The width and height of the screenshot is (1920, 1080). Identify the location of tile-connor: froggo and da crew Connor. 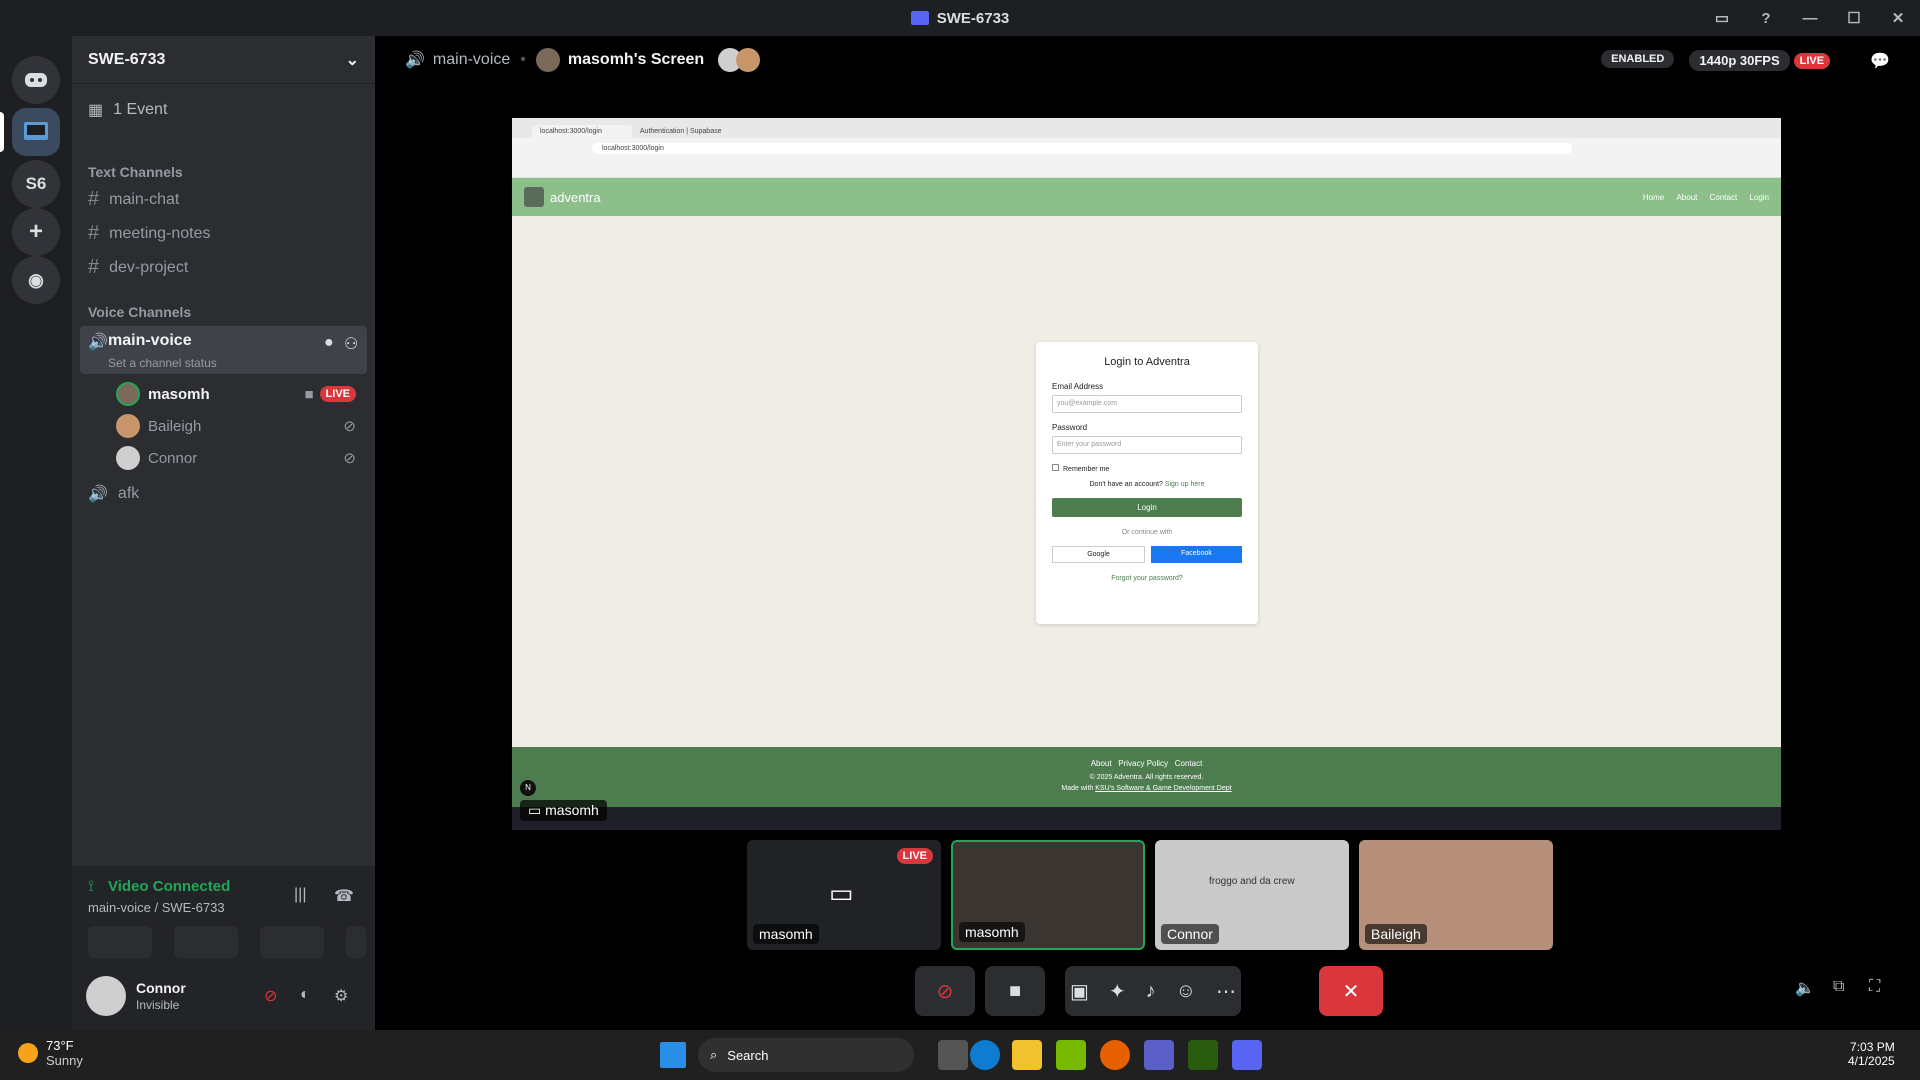
(1252, 895).